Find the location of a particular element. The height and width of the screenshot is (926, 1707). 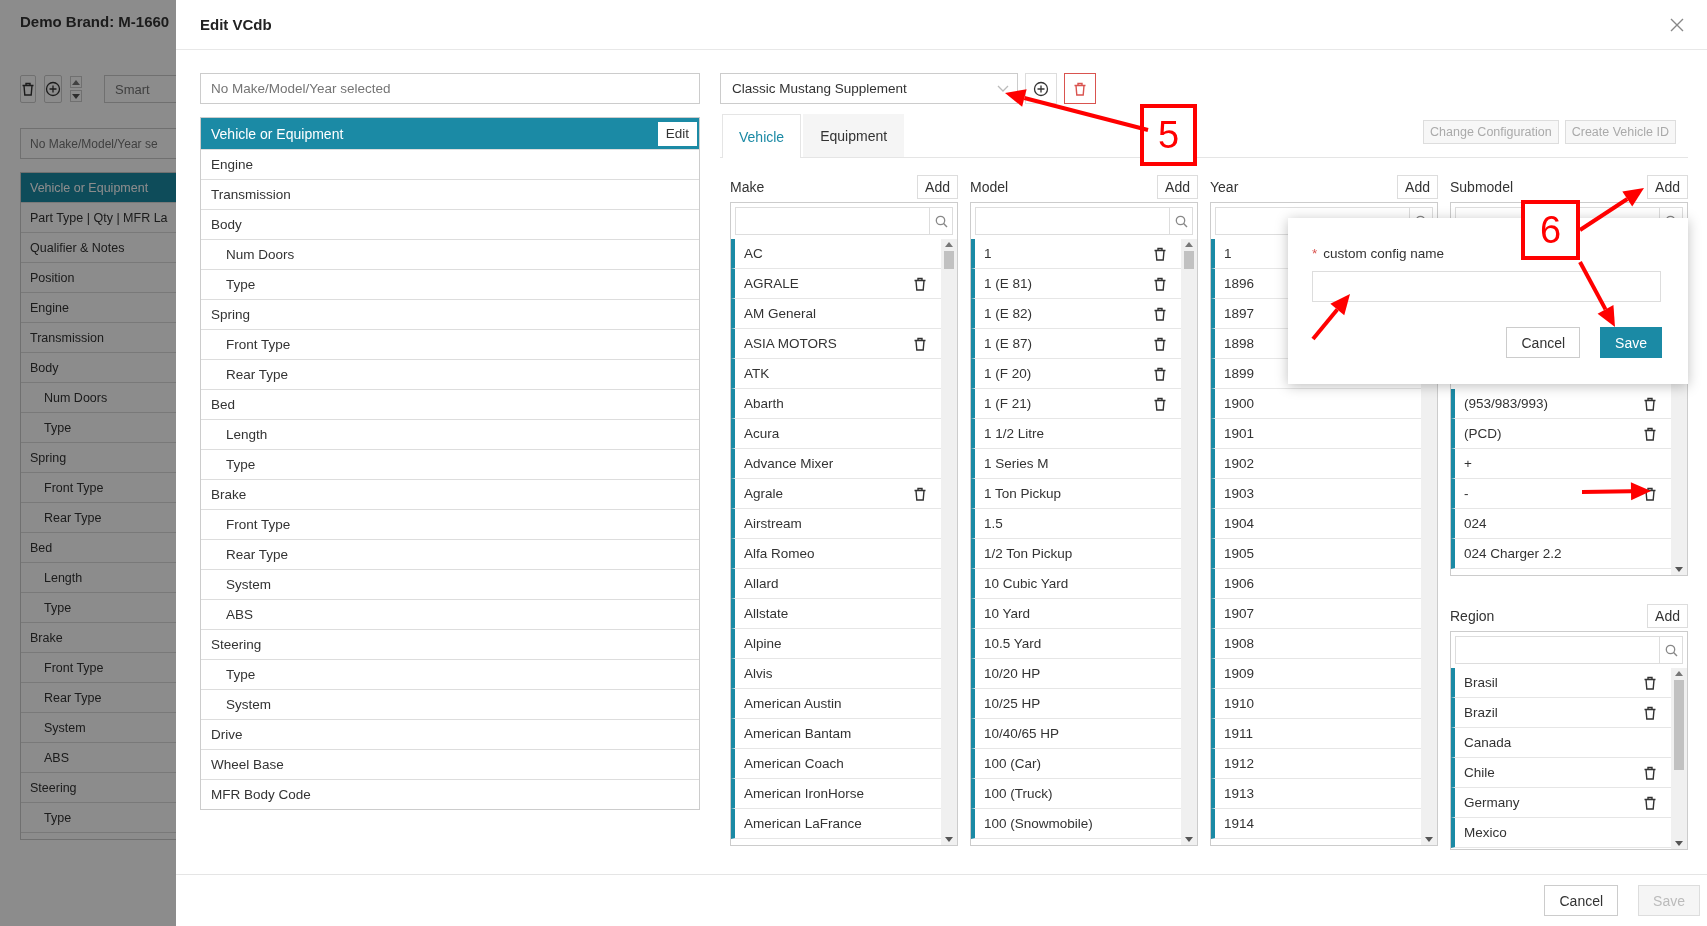

tree-item: Engine is located at coordinates (450, 164).